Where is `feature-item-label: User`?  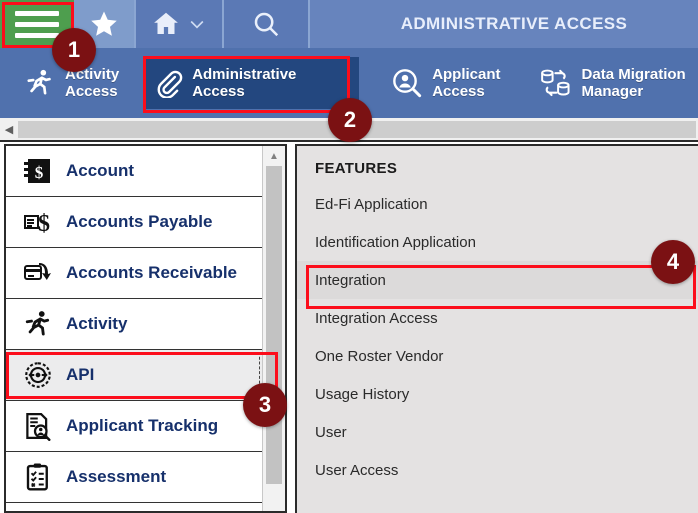 feature-item-label: User is located at coordinates (331, 432).